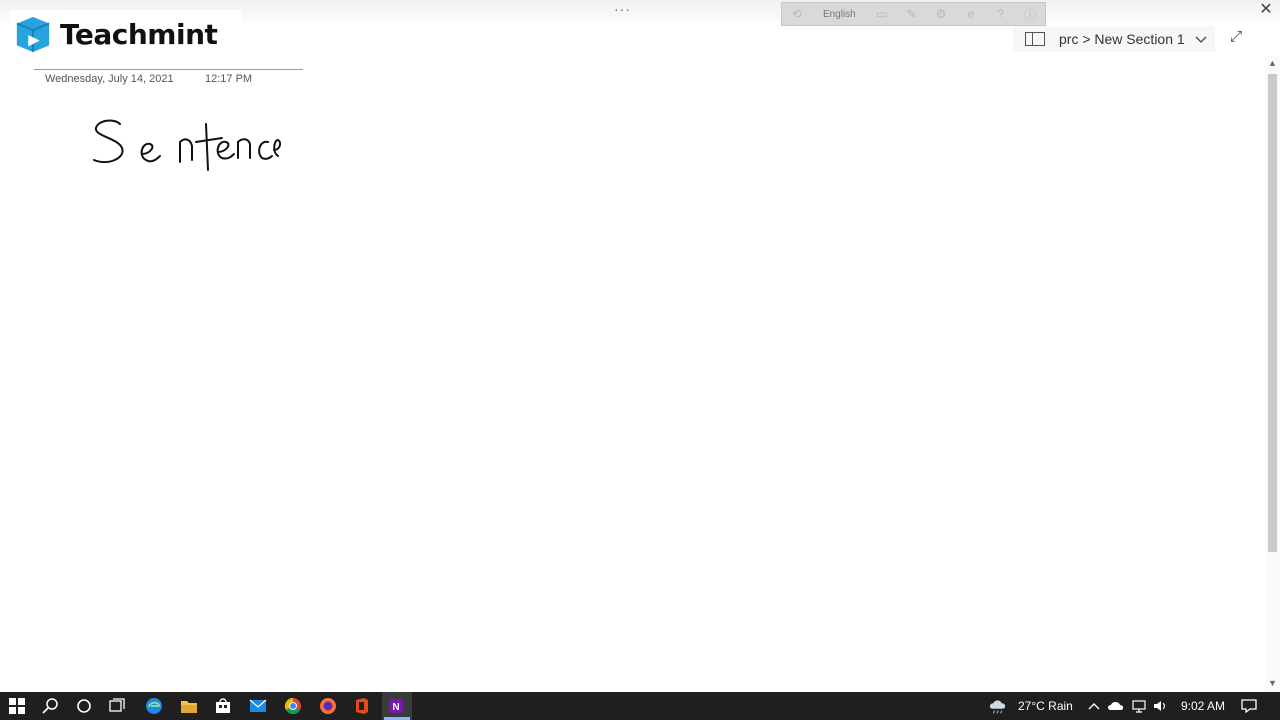 This screenshot has height=720, width=1280. Describe the element at coordinates (1266, 10) in the screenshot. I see `close-icon: ✕` at that location.